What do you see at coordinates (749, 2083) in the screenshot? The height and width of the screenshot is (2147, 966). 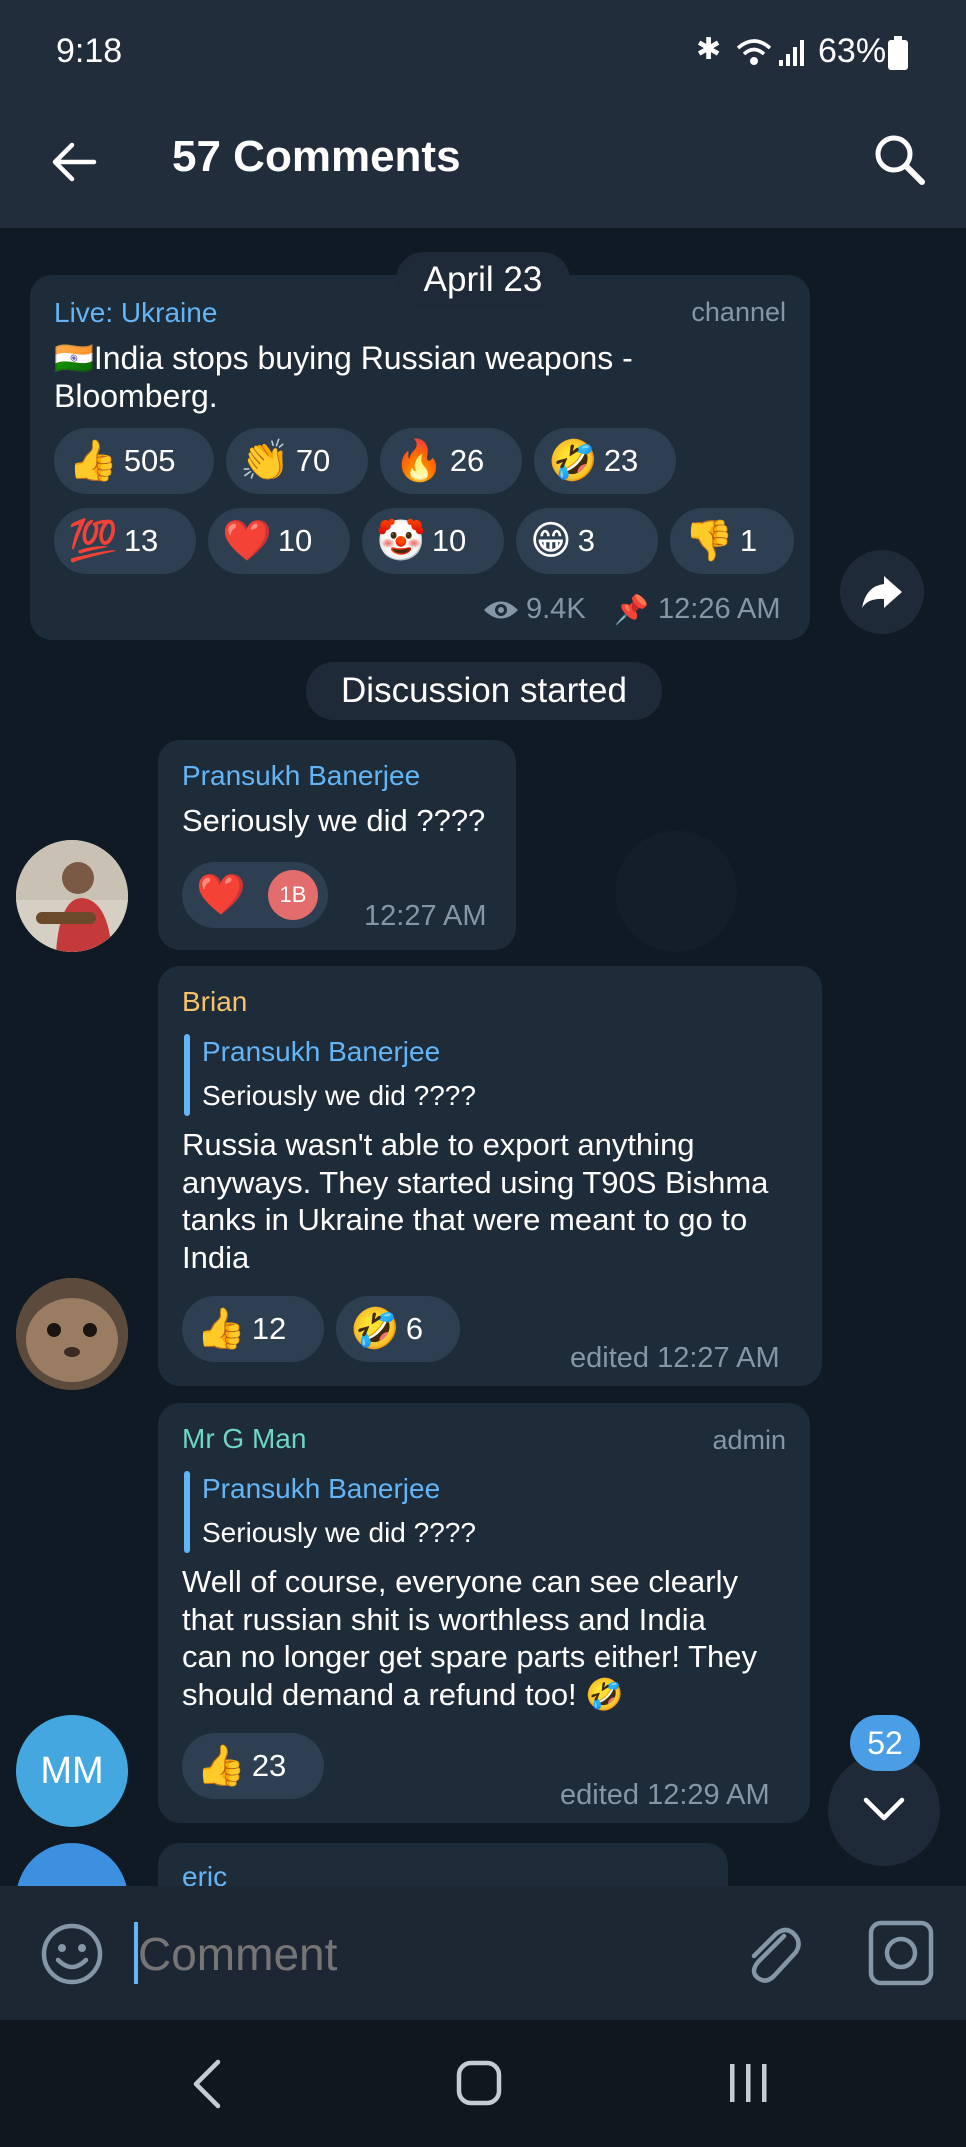 I see `nav-recents-icon` at bounding box center [749, 2083].